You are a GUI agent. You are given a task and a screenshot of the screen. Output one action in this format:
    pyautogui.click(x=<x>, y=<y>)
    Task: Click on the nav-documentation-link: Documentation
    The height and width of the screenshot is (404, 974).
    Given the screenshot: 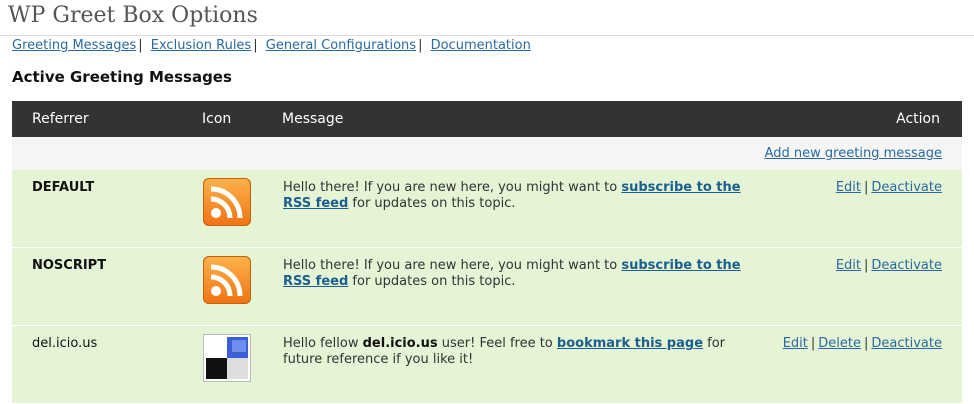 What is the action you would take?
    pyautogui.click(x=481, y=45)
    